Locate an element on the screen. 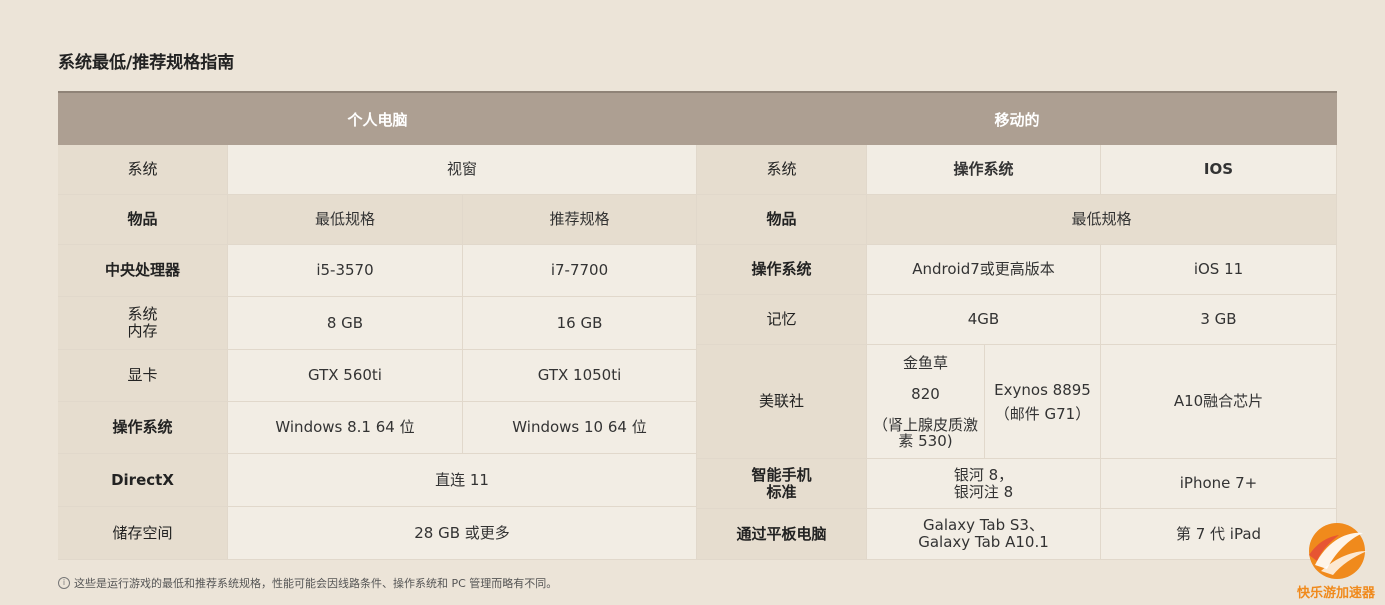  mobile-memory-ios: 3 GB is located at coordinates (1219, 320).